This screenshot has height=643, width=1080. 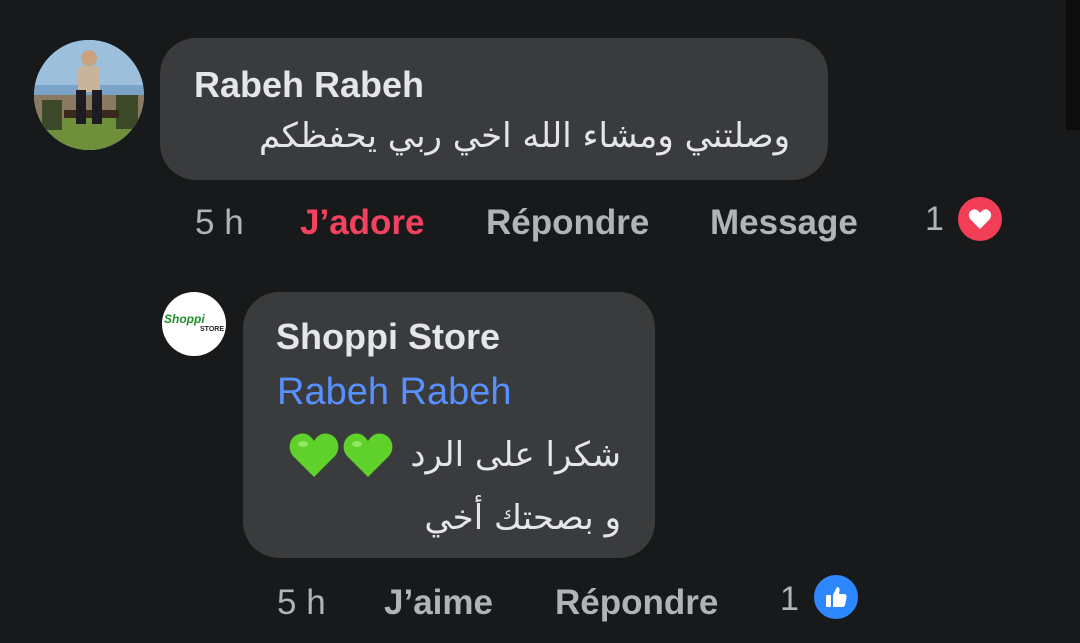 I want to click on comment-text: شكرا على الرد, so click(x=515, y=455).